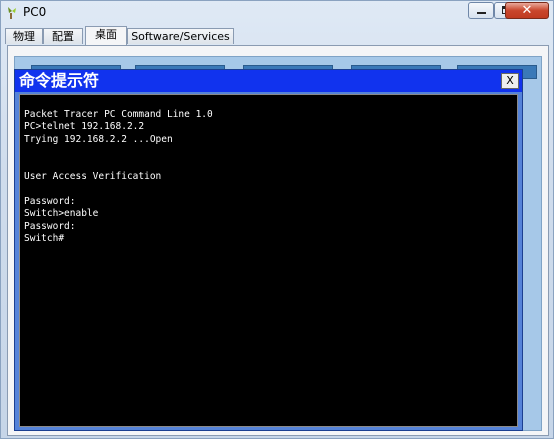 This screenshot has height=439, width=554. What do you see at coordinates (481, 13) in the screenshot?
I see `minimize-icon` at bounding box center [481, 13].